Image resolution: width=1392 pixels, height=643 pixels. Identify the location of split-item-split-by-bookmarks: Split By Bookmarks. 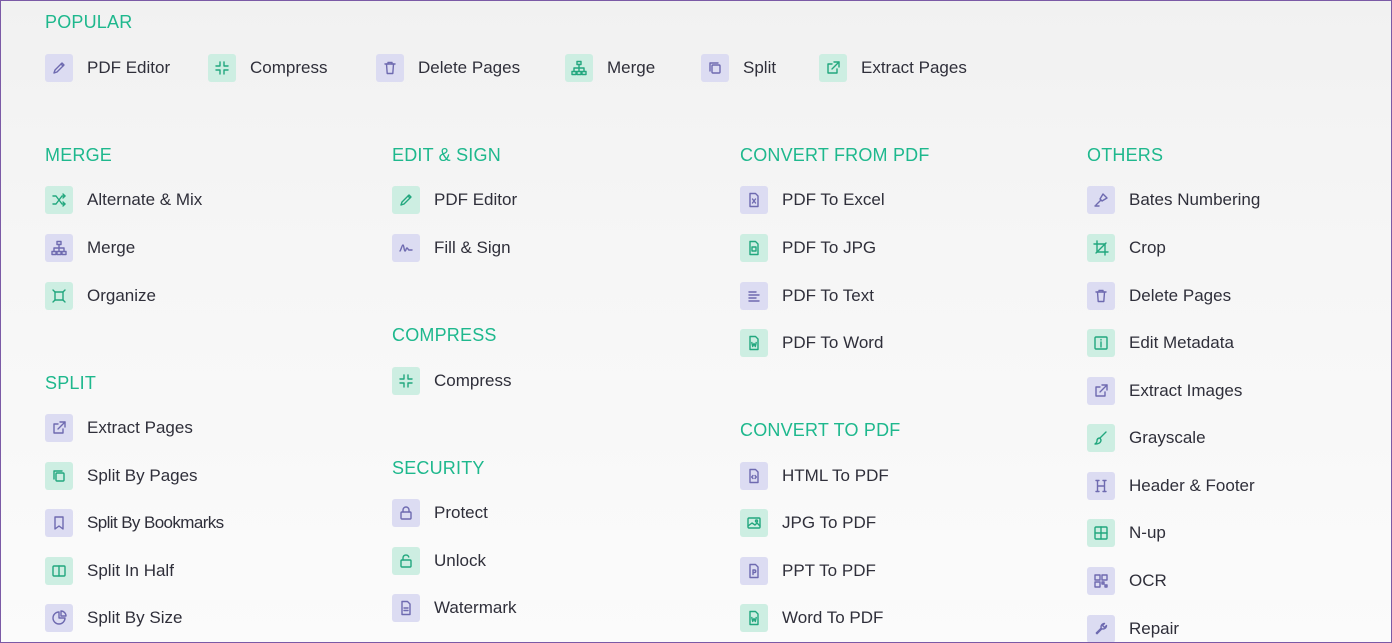
(134, 523).